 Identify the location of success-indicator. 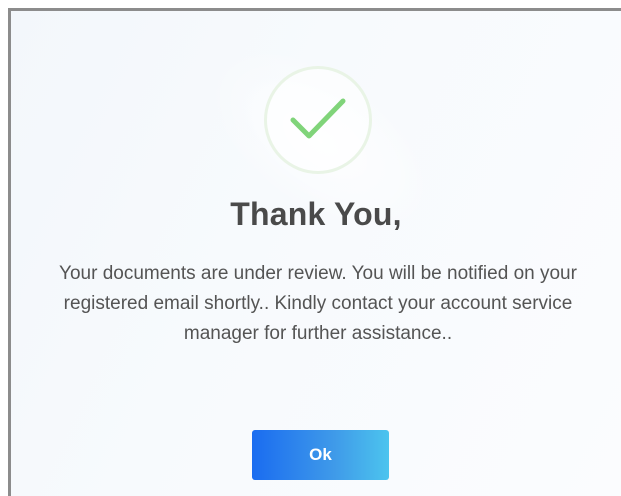
(318, 120).